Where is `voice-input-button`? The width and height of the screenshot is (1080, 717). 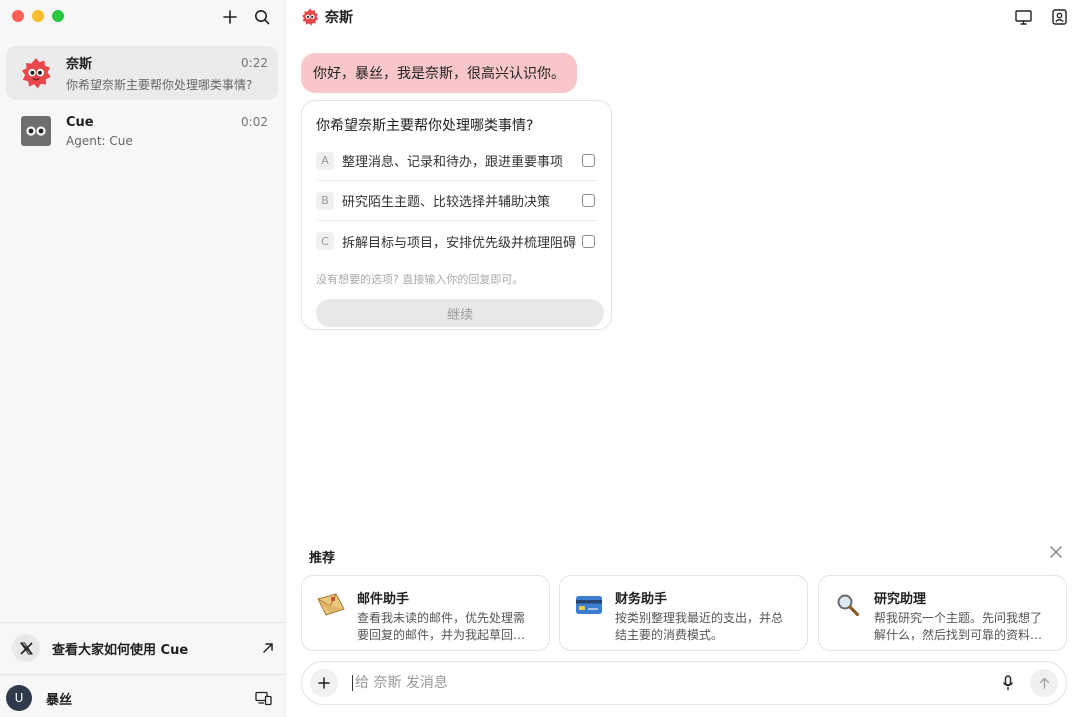 voice-input-button is located at coordinates (1008, 683).